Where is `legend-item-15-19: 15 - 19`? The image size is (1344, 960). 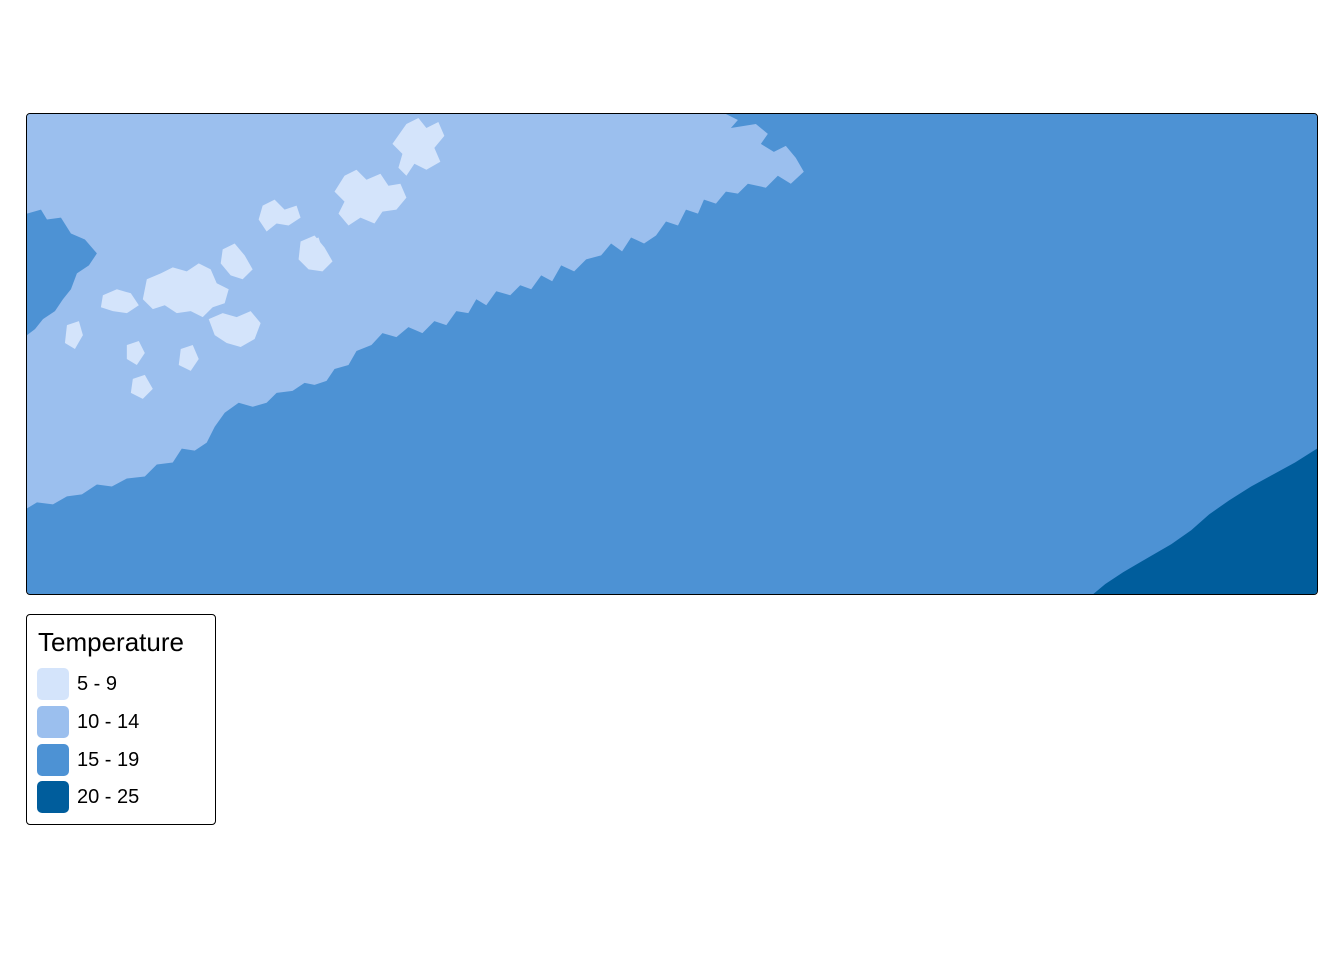 legend-item-15-19: 15 - 19 is located at coordinates (88, 760).